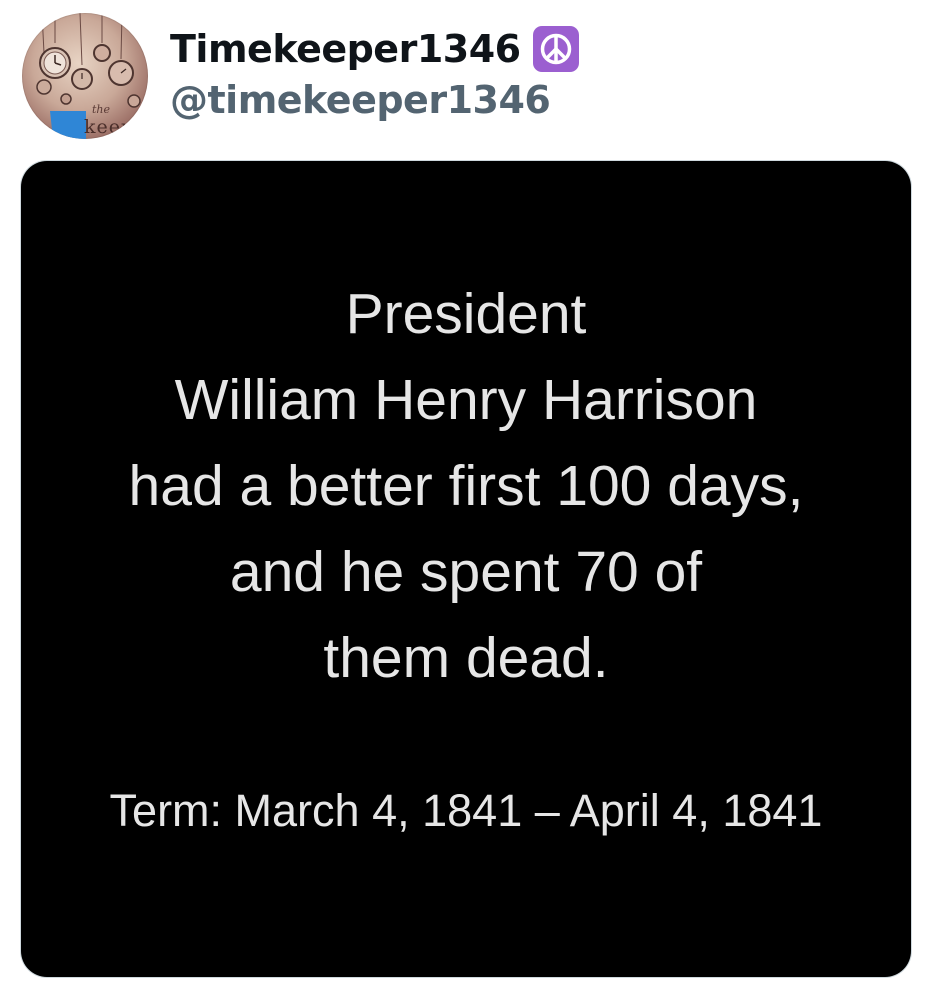 This screenshot has width=933, height=1000. I want to click on quote-line: had a better first 100 days,, so click(466, 486).